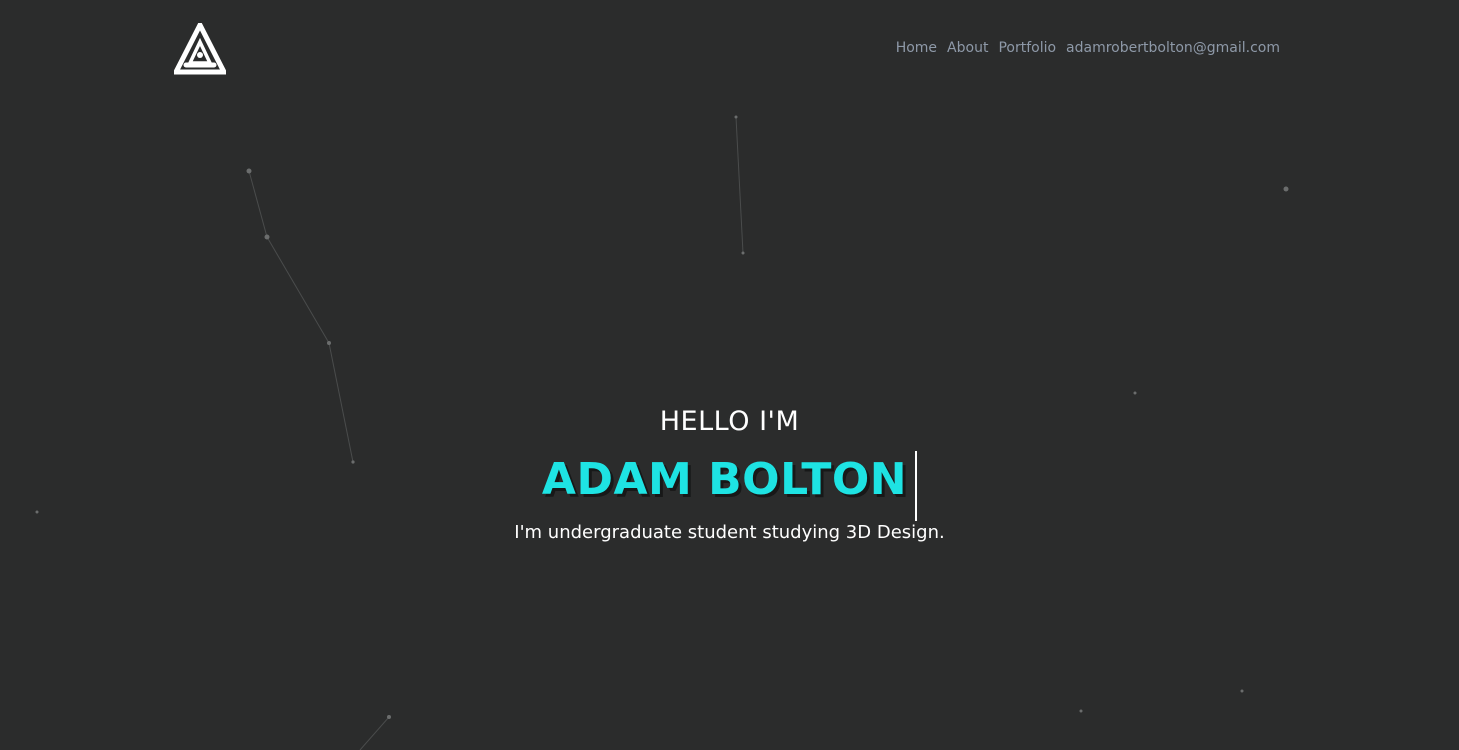 The height and width of the screenshot is (750, 1459). Describe the element at coordinates (200, 47) in the screenshot. I see `triangle-a-logo-icon` at that location.